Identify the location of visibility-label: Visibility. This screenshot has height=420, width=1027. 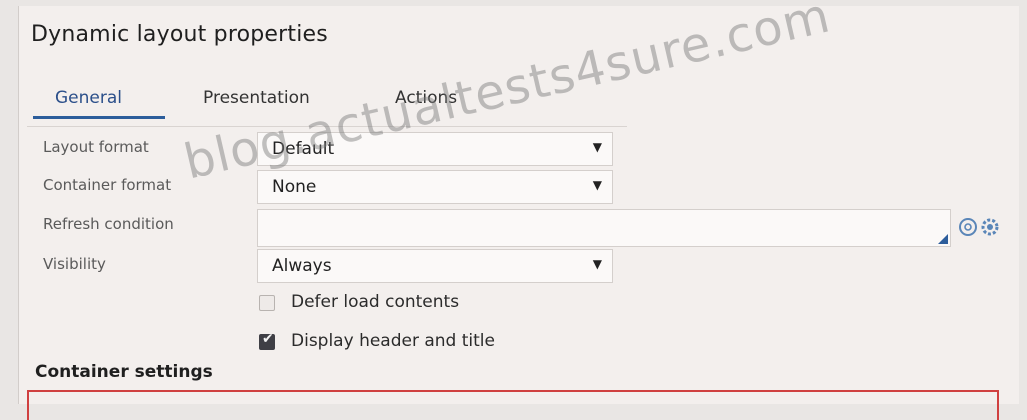
(74, 264).